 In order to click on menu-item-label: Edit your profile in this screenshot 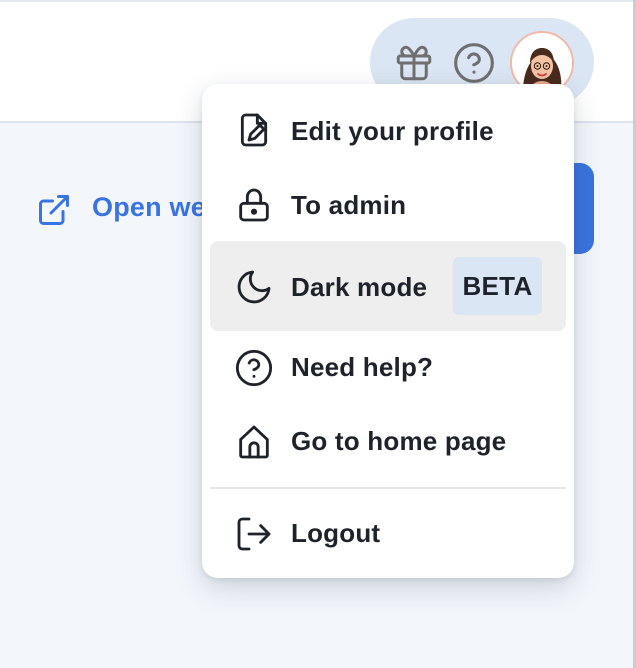, I will do `click(392, 131)`.